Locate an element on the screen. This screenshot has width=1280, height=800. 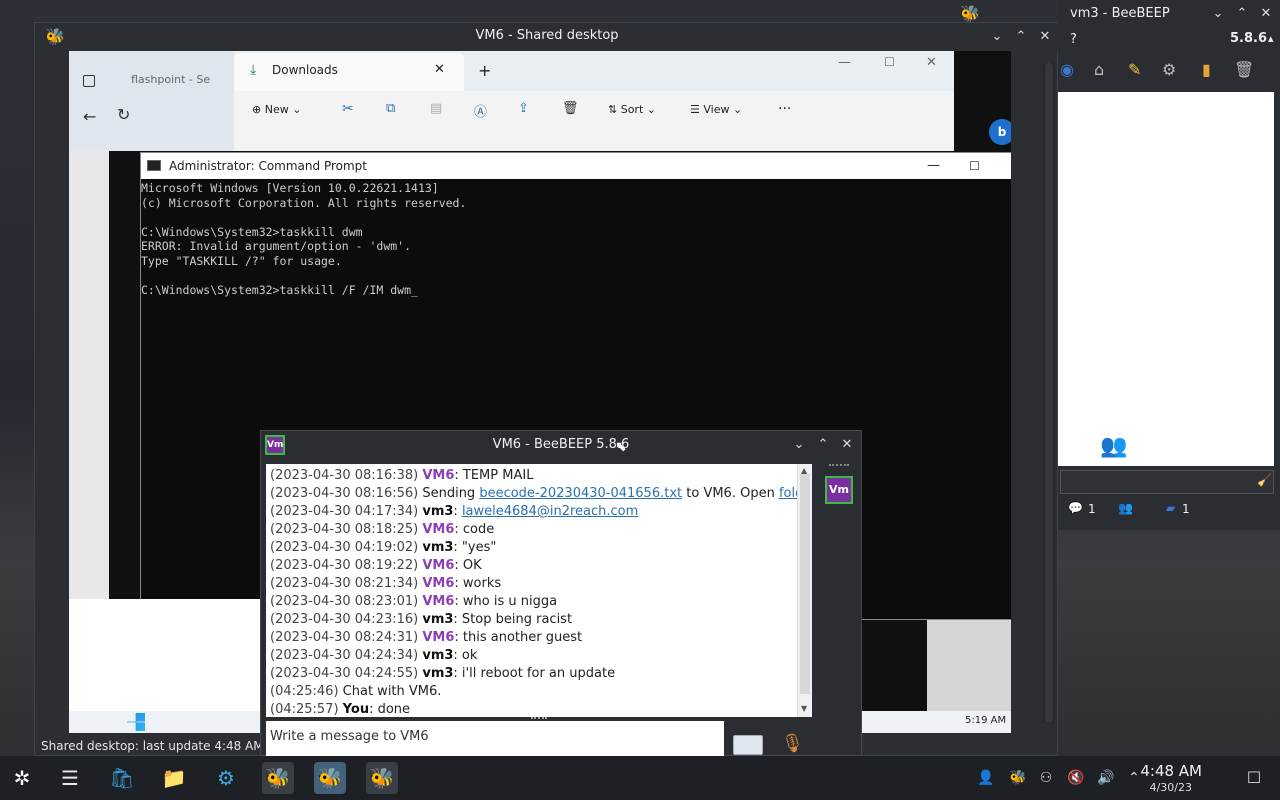
dl-minimize-icon: — is located at coordinates (844, 62).